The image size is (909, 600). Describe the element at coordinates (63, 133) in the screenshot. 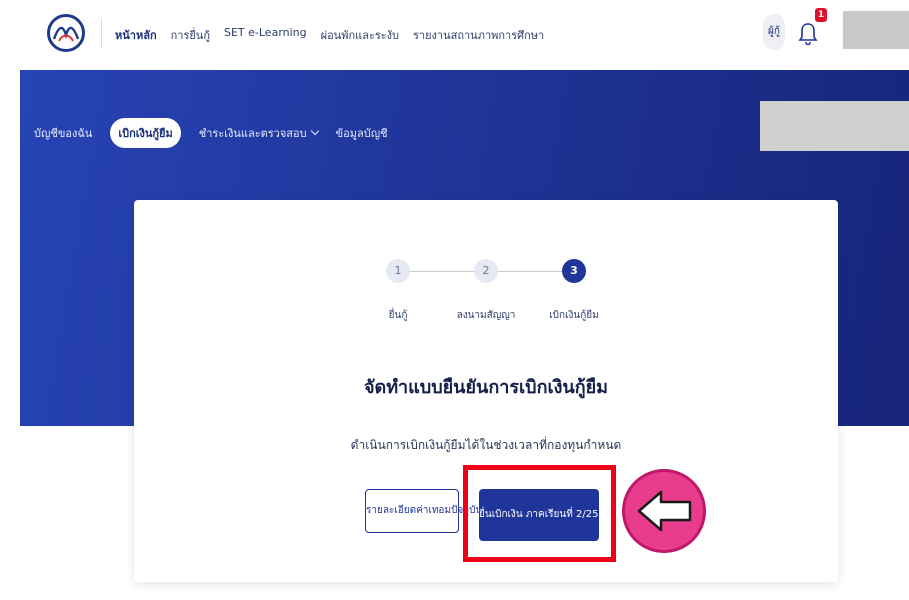

I see `subnav-item-my-account: บัญชีของฉัน` at that location.